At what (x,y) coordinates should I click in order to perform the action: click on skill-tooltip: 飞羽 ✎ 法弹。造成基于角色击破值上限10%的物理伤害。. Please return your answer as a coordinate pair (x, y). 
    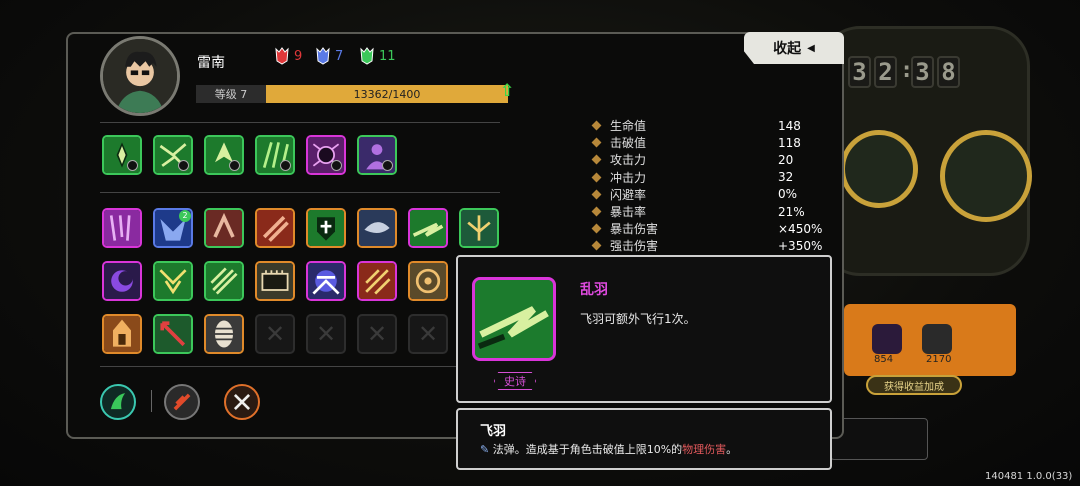
    Looking at the image, I should click on (644, 439).